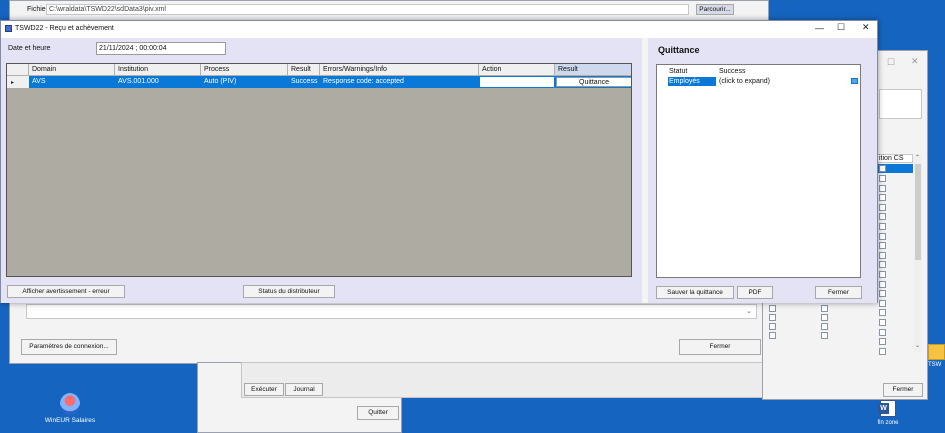 This screenshot has height=433, width=945. I want to click on file-path-field: C:\wraldata\TSWD22\sdData3\piv.xml, so click(367, 9).